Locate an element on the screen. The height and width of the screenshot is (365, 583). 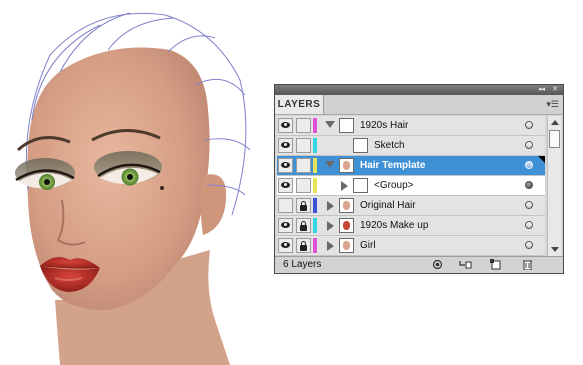
layer-name: Sketch is located at coordinates (389, 145).